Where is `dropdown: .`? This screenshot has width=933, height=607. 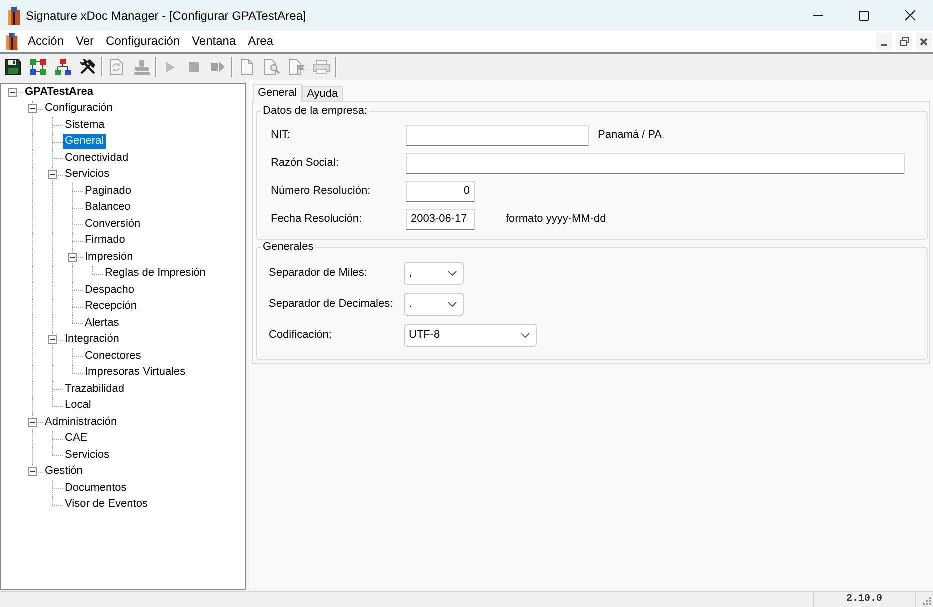 dropdown: . is located at coordinates (434, 304).